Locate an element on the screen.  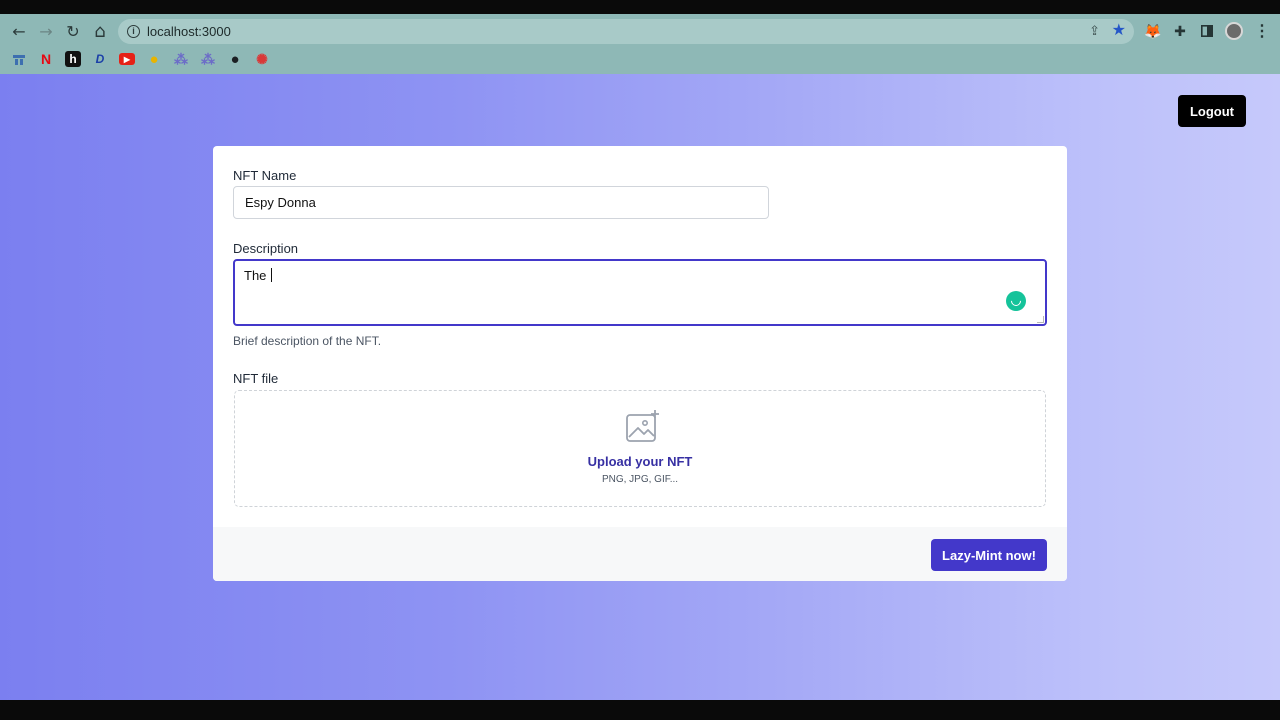
grammarly-icon is located at coordinates (1016, 301).